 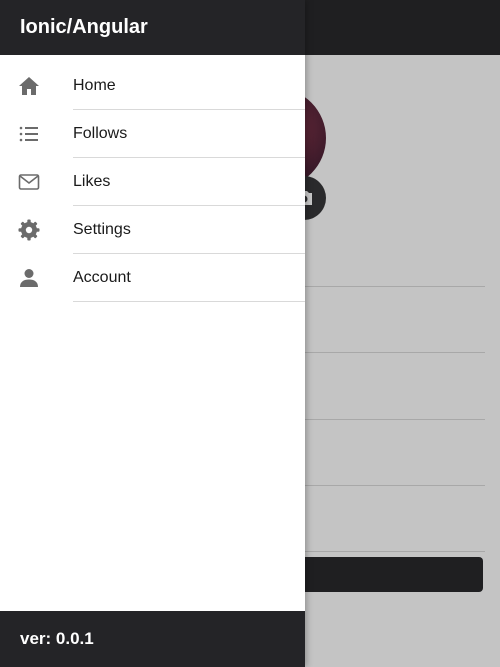 What do you see at coordinates (94, 85) in the screenshot?
I see `menu-item-label: Home` at bounding box center [94, 85].